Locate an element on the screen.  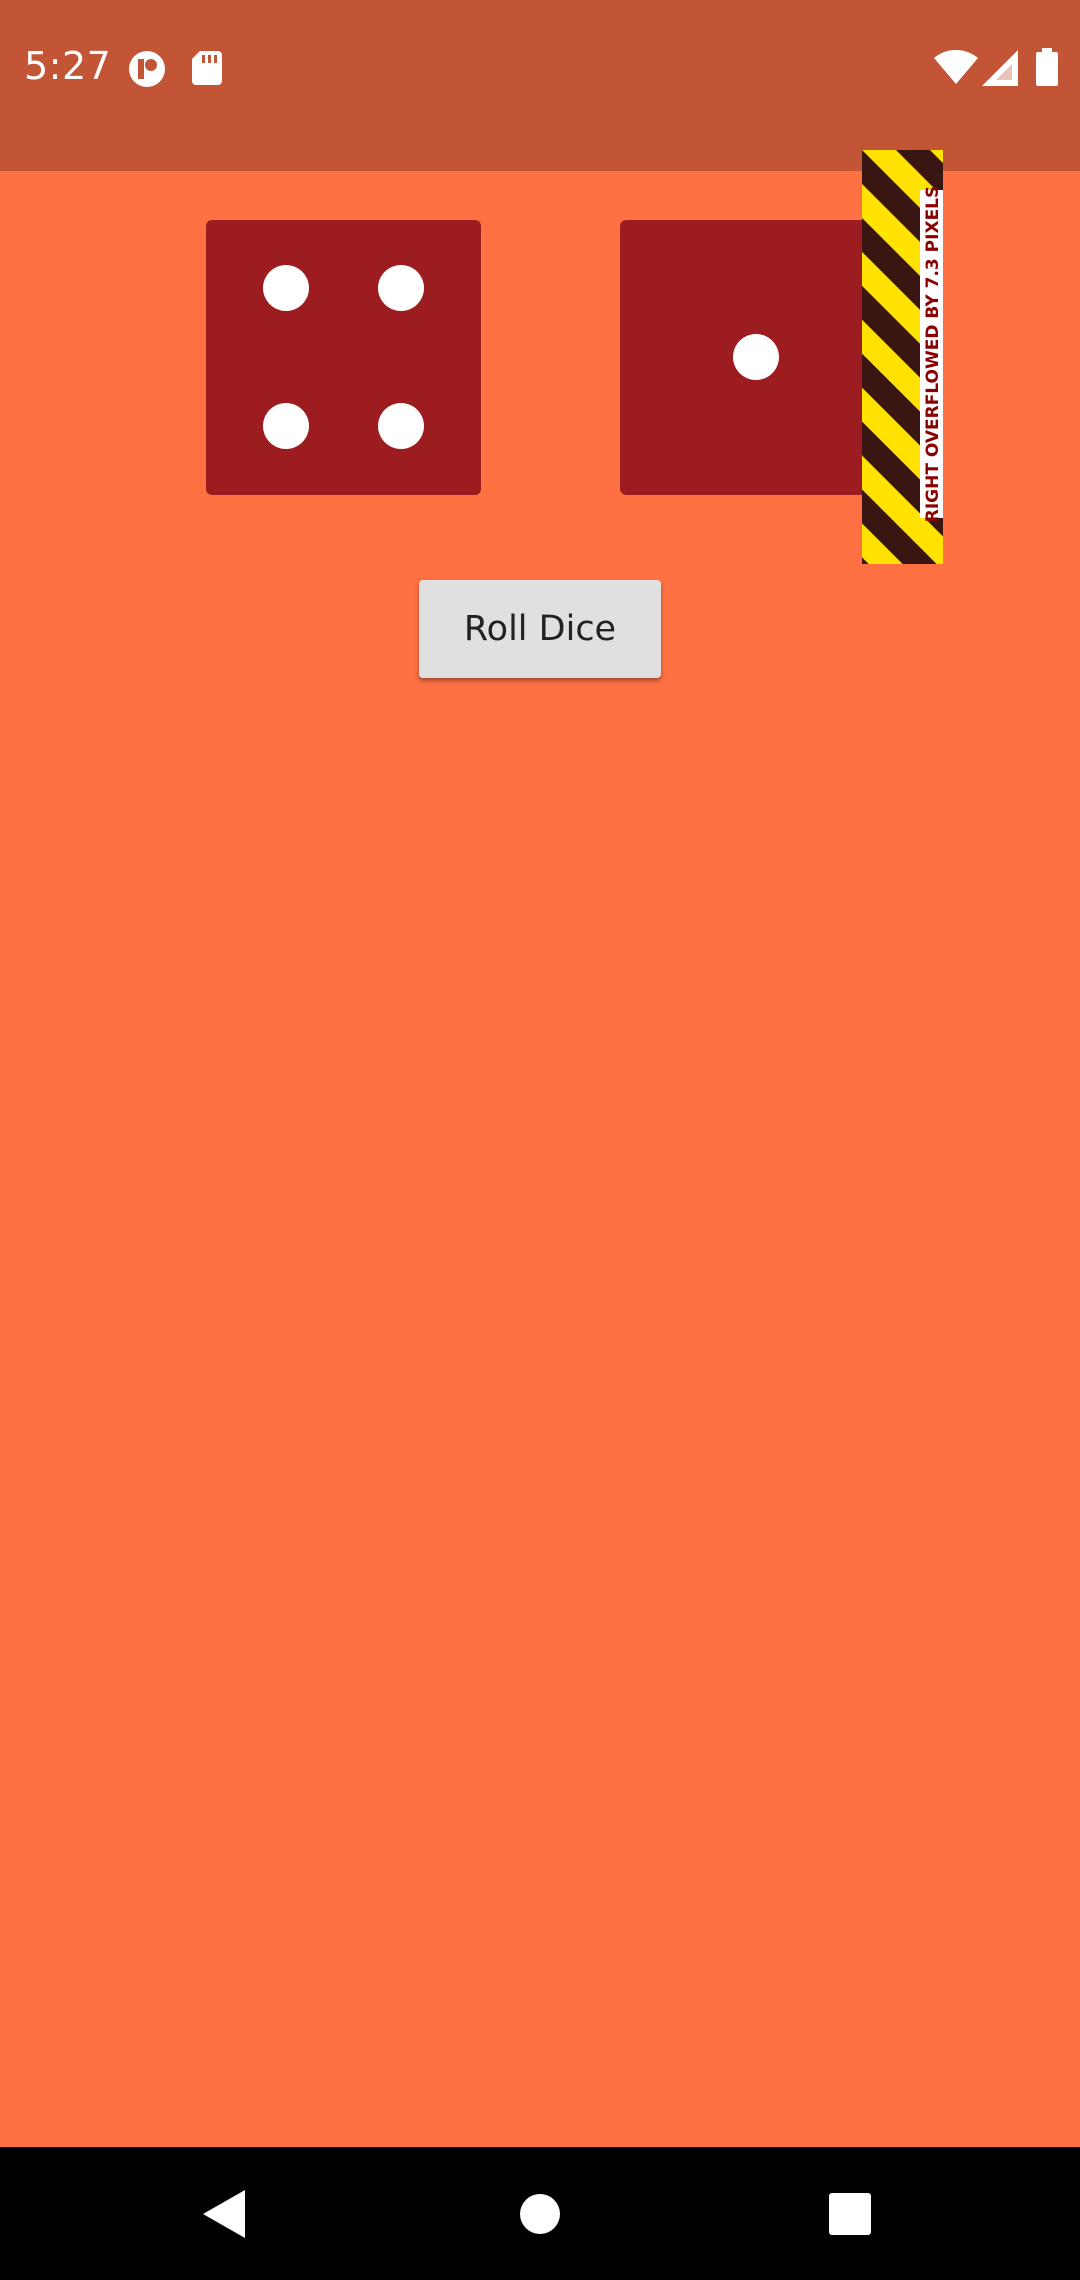
cellular-signal-icon is located at coordinates (1000, 70).